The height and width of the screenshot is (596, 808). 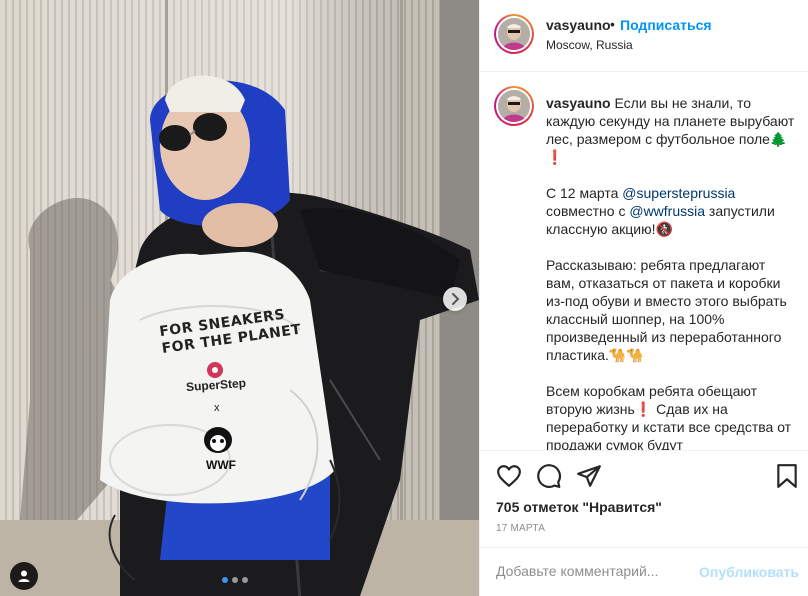 I want to click on user-tag-icon, so click(x=24, y=576).